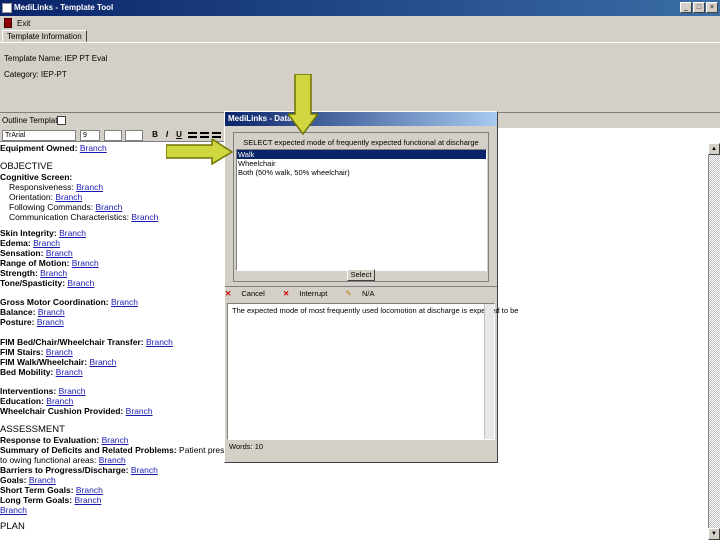 This screenshot has height=540, width=720. I want to click on field-label: FIM Stairs:, so click(22, 352).